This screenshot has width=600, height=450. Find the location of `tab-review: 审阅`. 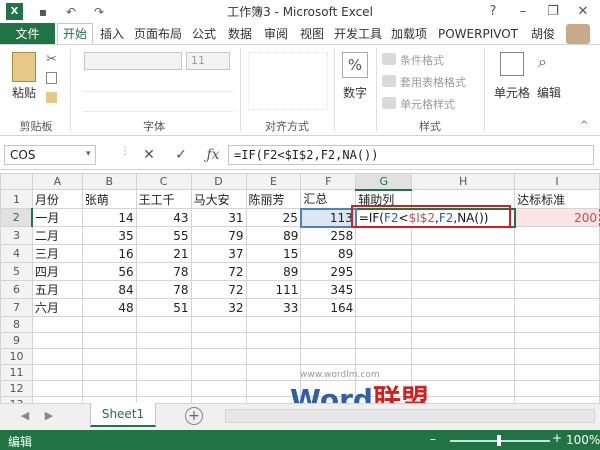

tab-review: 审阅 is located at coordinates (276, 33).